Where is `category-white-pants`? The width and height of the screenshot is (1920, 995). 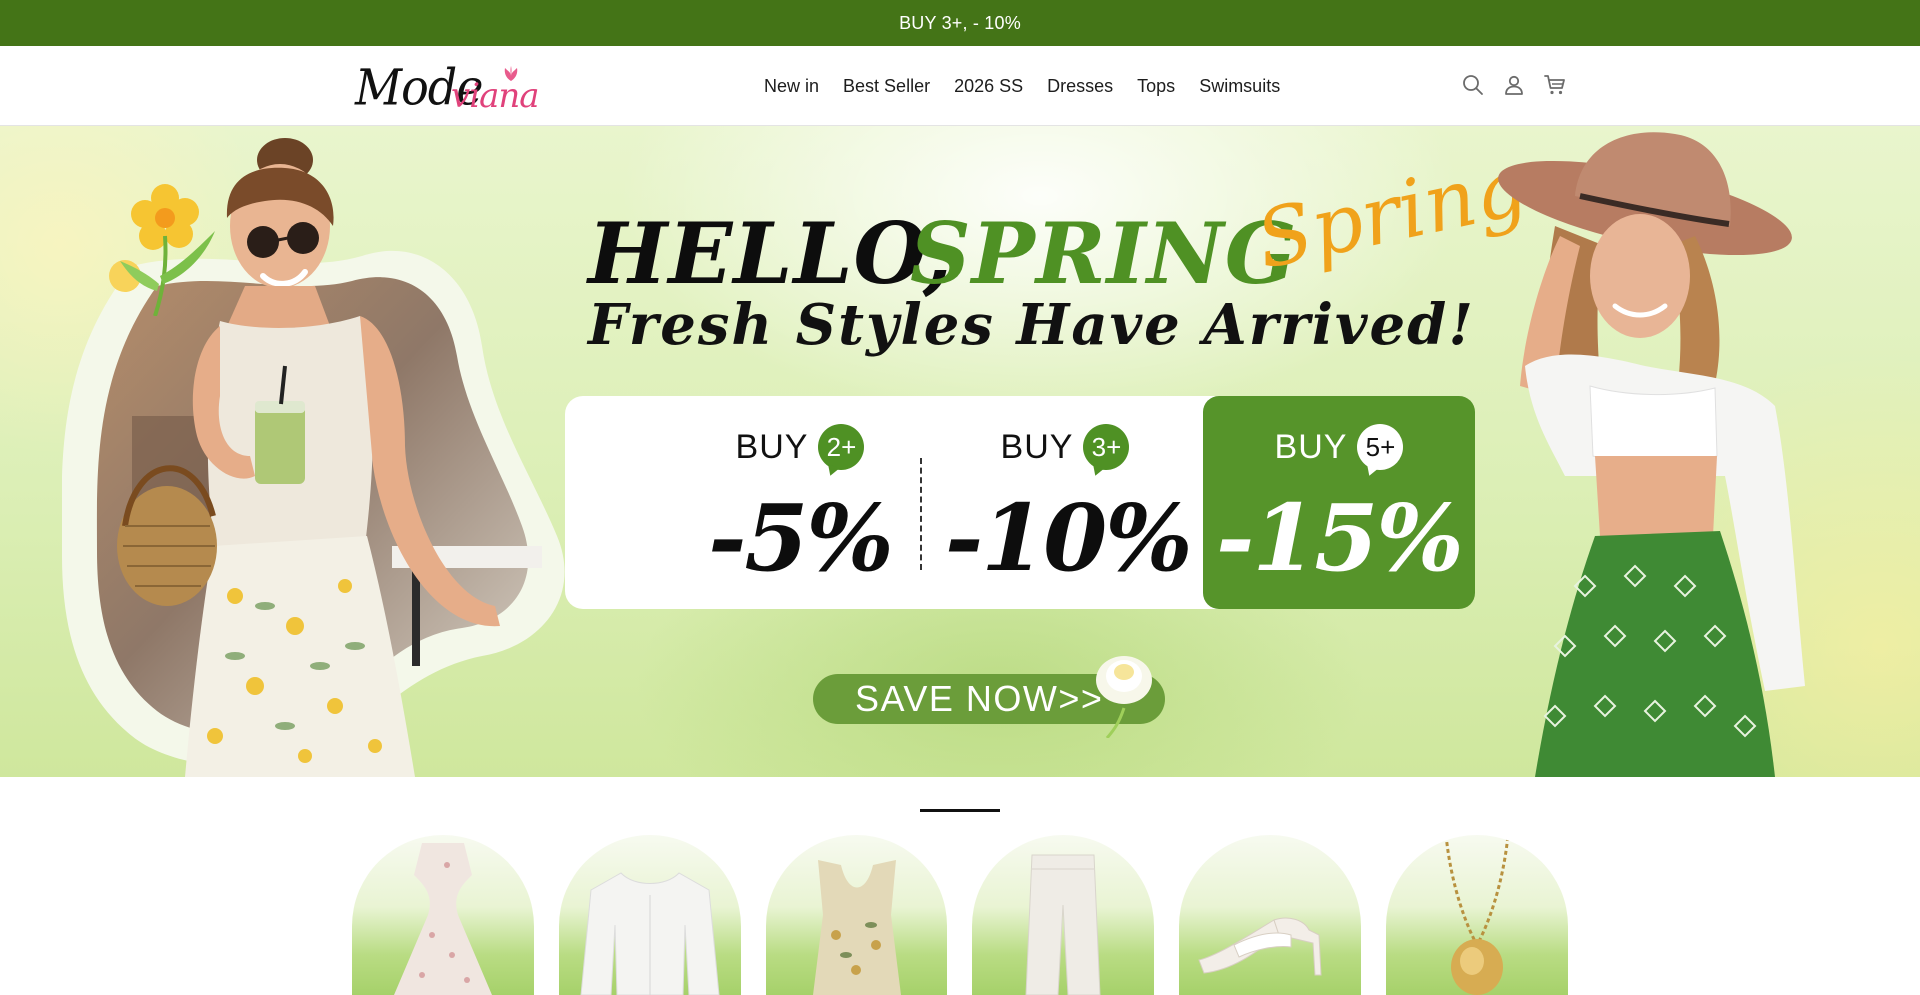 category-white-pants is located at coordinates (1063, 915).